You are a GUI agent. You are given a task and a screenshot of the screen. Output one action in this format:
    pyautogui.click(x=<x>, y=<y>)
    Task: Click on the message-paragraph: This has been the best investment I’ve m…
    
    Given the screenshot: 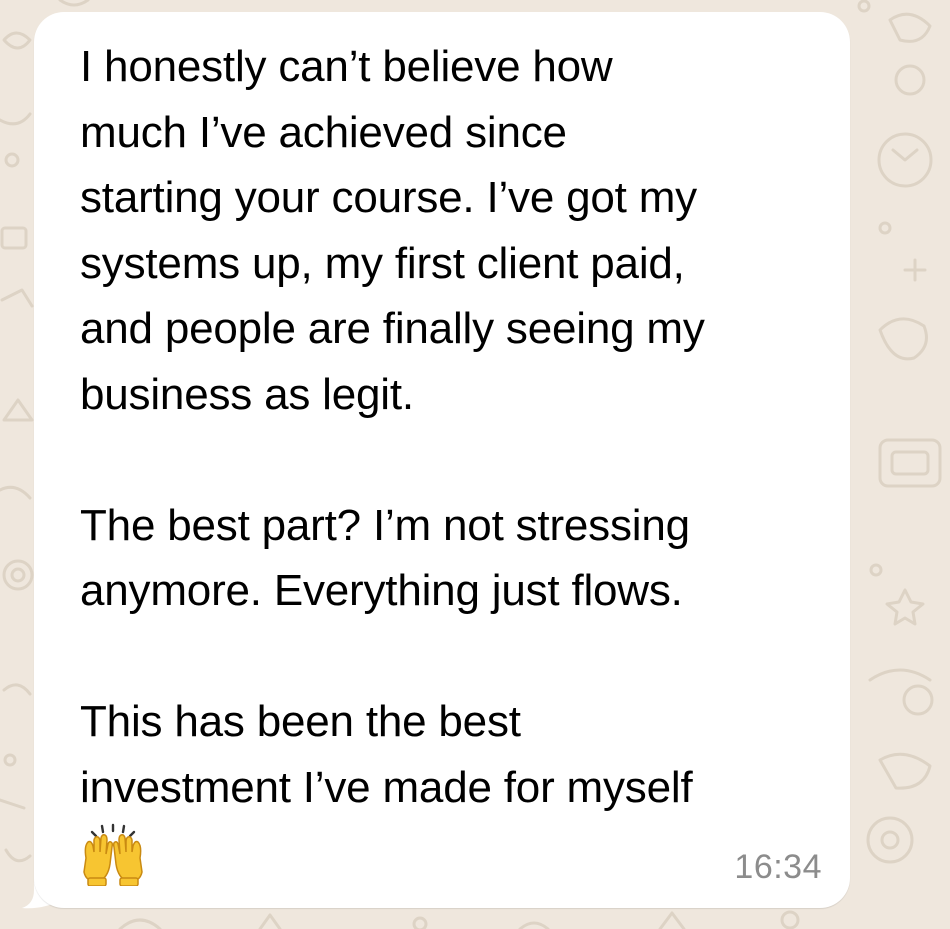 What is the action you would take?
    pyautogui.click(x=386, y=754)
    